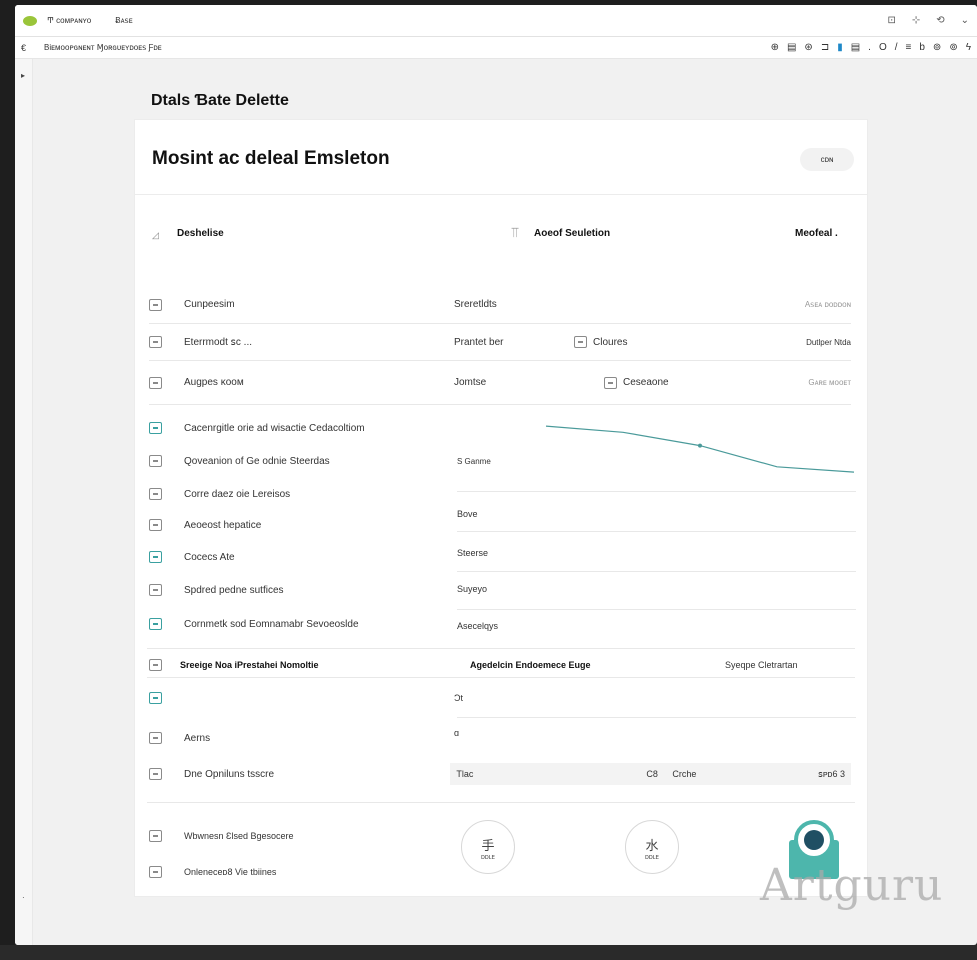 This screenshot has height=960, width=977. What do you see at coordinates (472, 589) in the screenshot?
I see `feature-value: Suyeyo` at bounding box center [472, 589].